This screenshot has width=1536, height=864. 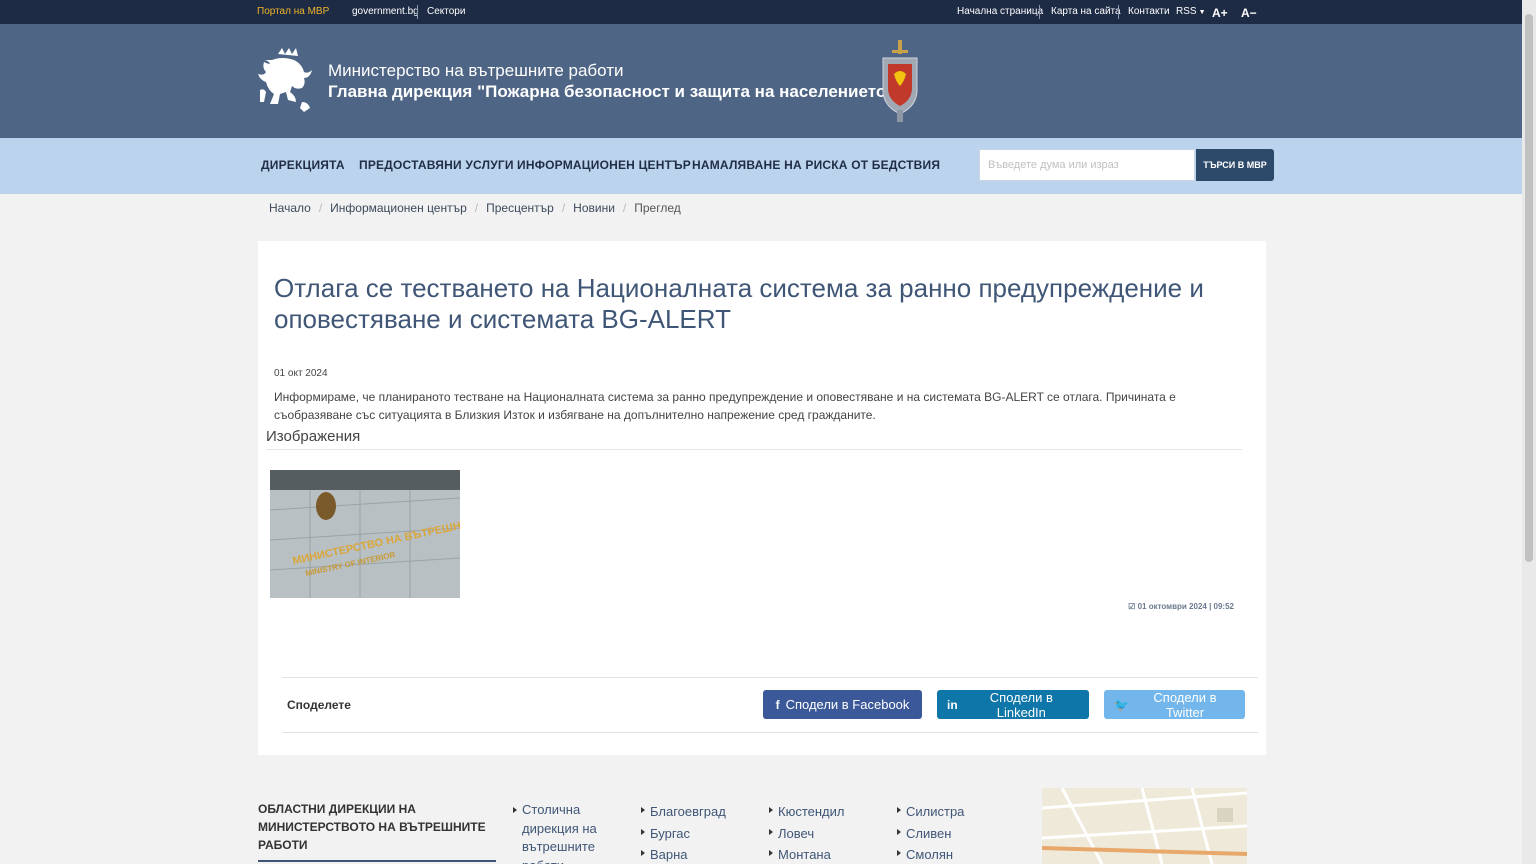 What do you see at coordinates (777, 704) in the screenshot?
I see `facebook-icon: f` at bounding box center [777, 704].